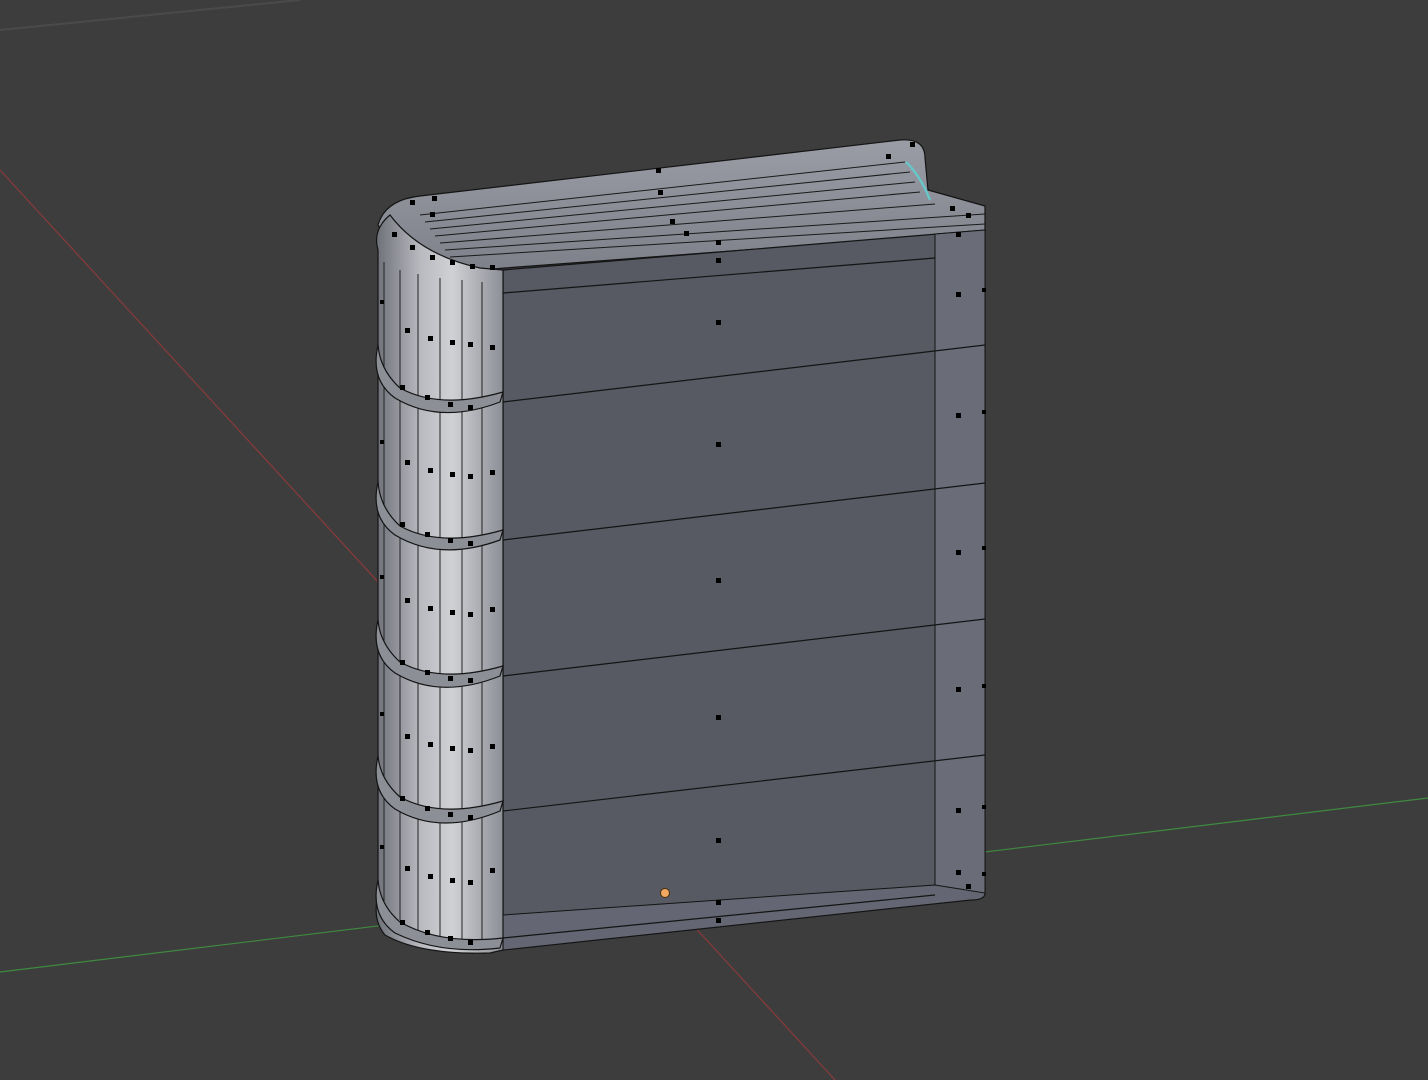 The height and width of the screenshot is (1080, 1428). I want to click on object-origin, so click(665, 893).